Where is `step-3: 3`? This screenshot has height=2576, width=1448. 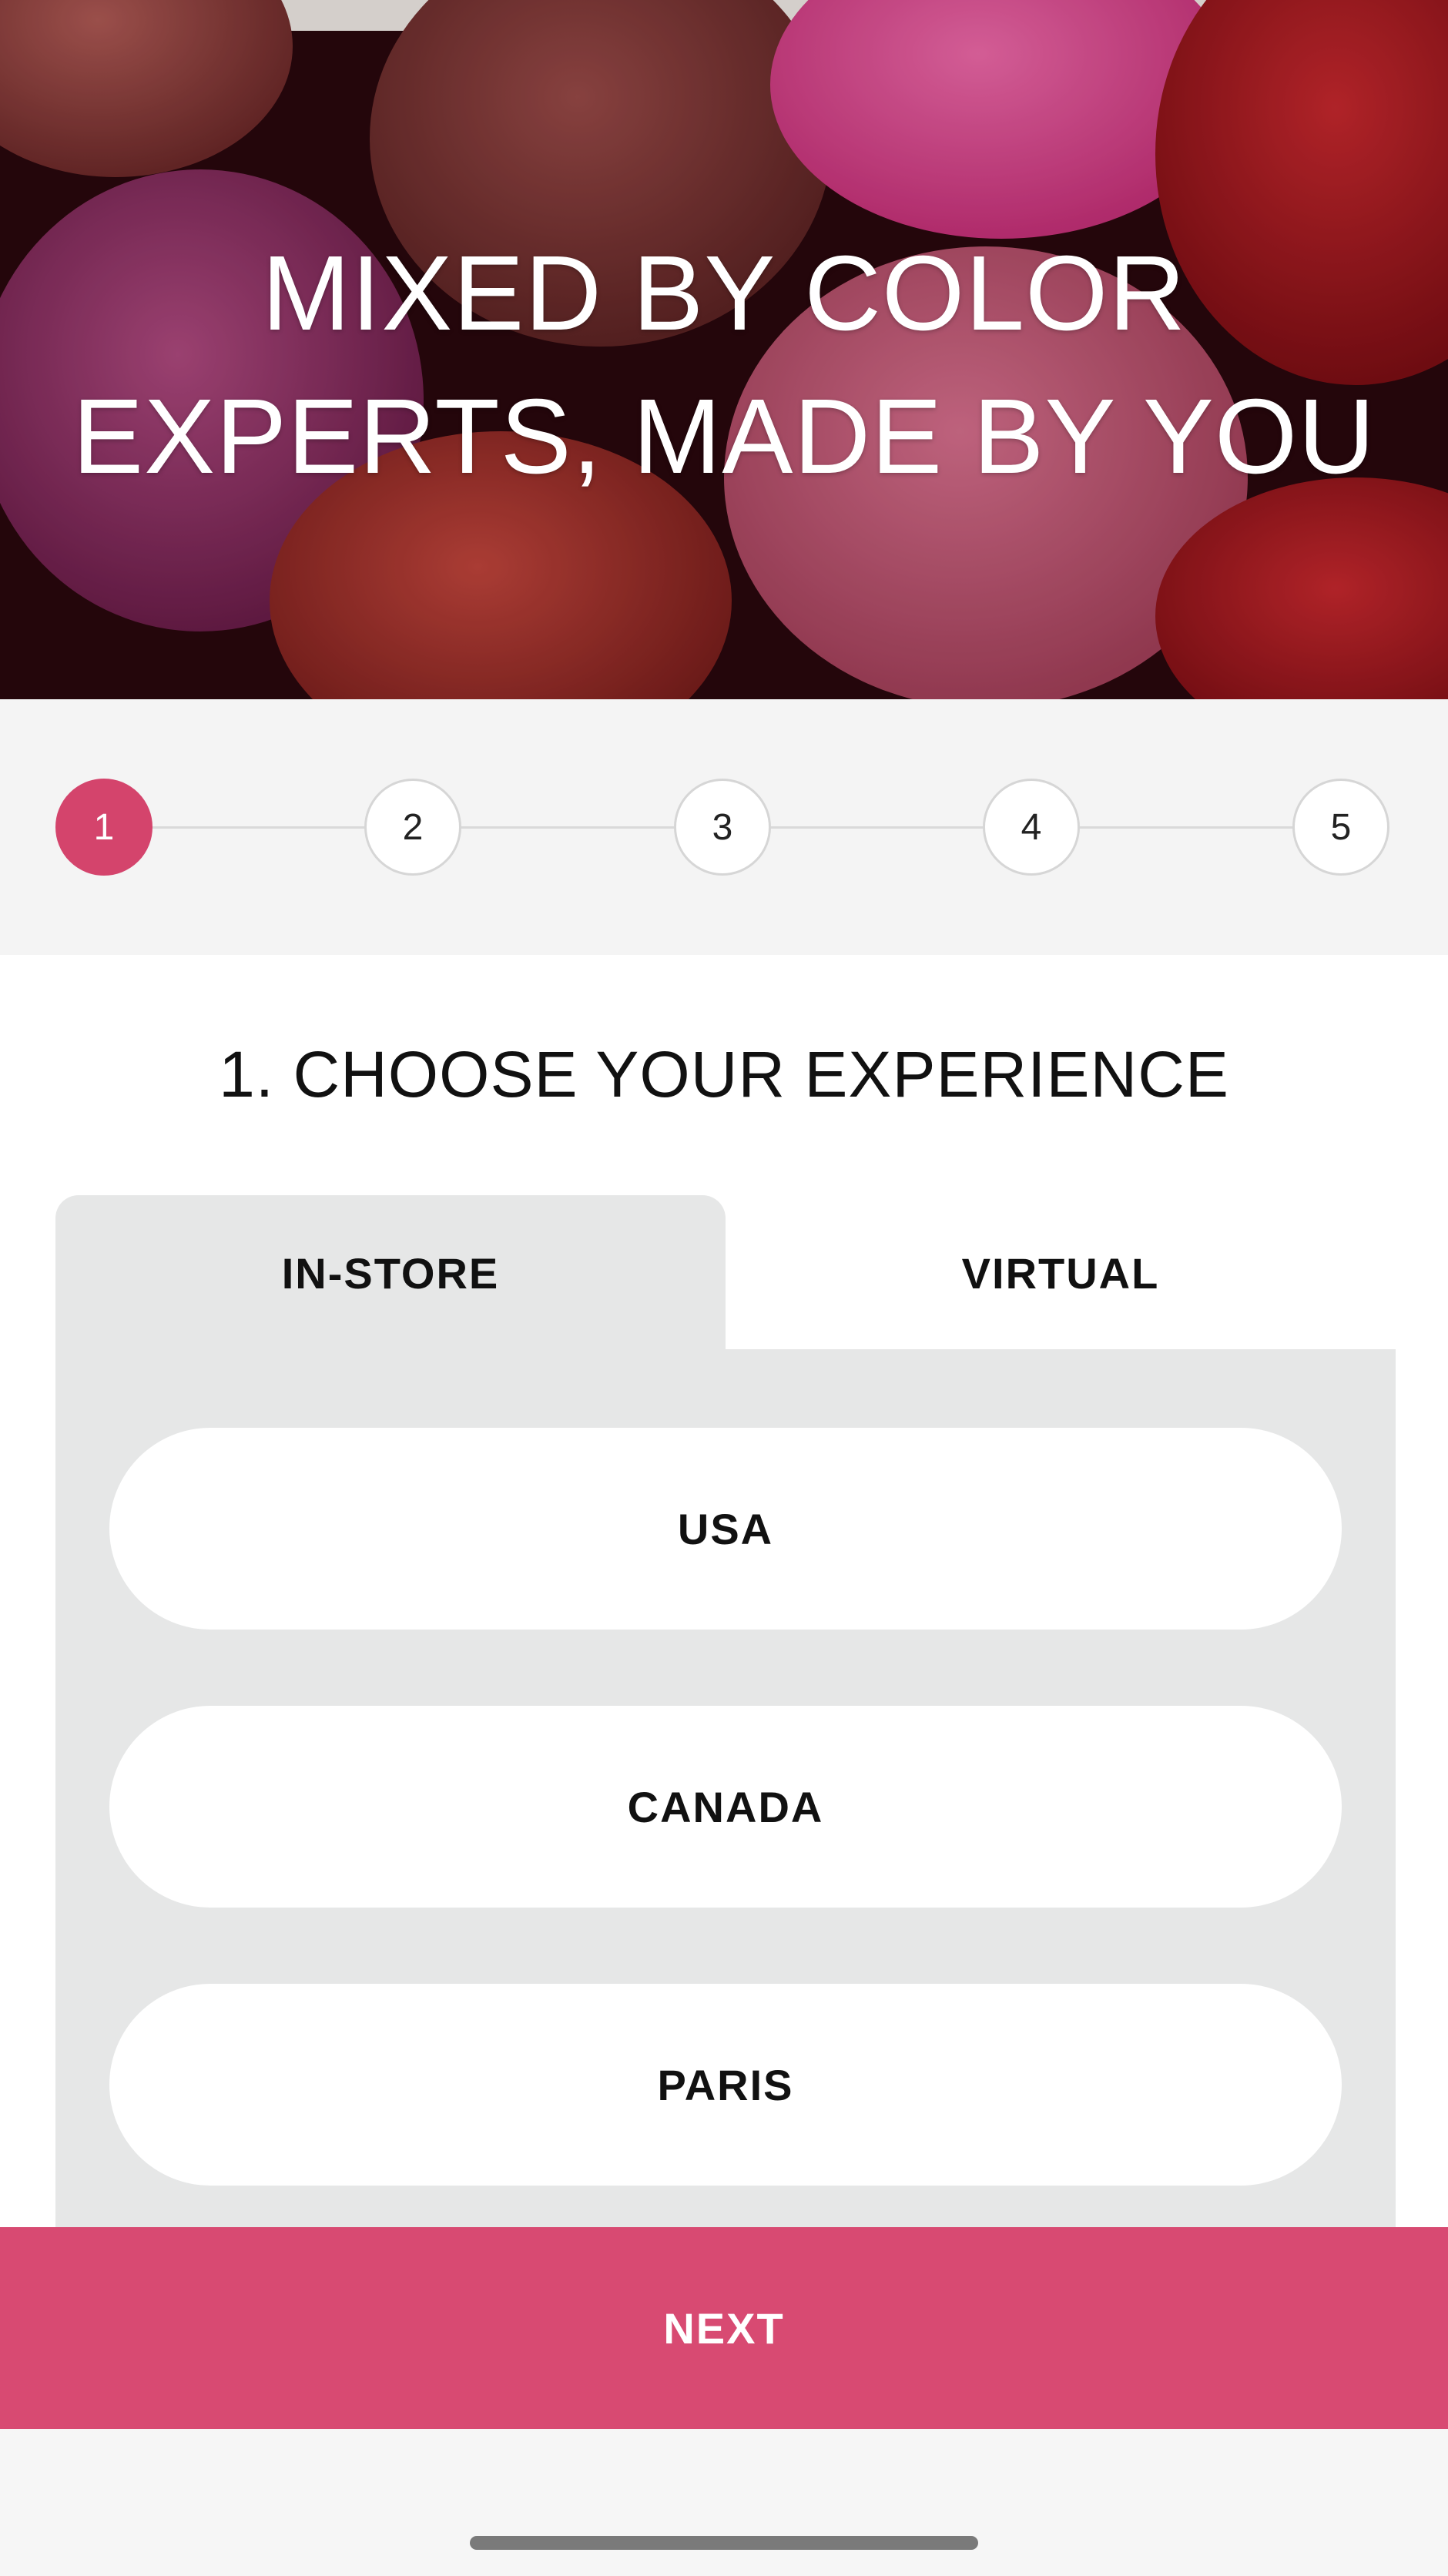
step-3: 3 is located at coordinates (722, 827).